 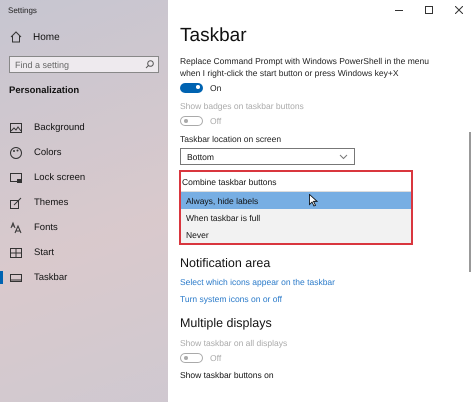 What do you see at coordinates (216, 88) in the screenshot?
I see `toggle-state: On` at bounding box center [216, 88].